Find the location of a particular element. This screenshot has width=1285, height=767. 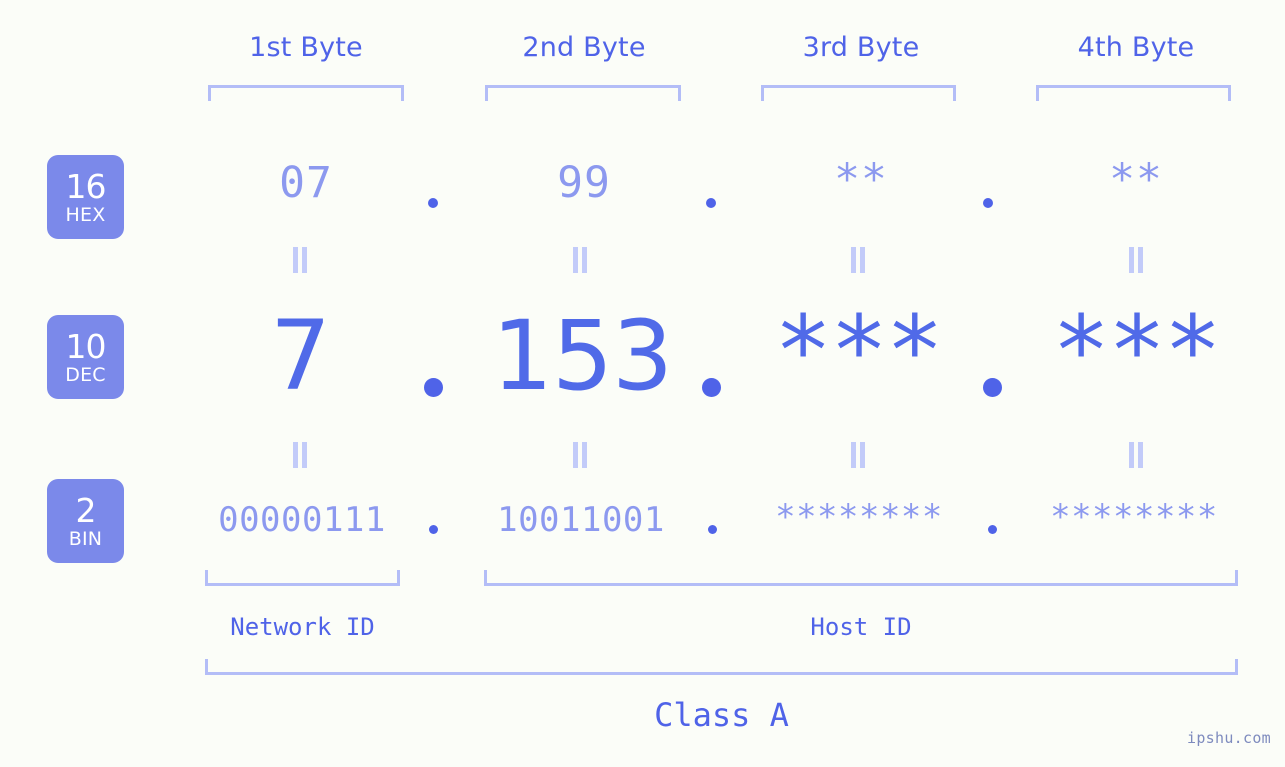

site-watermark: ipshu.com is located at coordinates (1229, 738).